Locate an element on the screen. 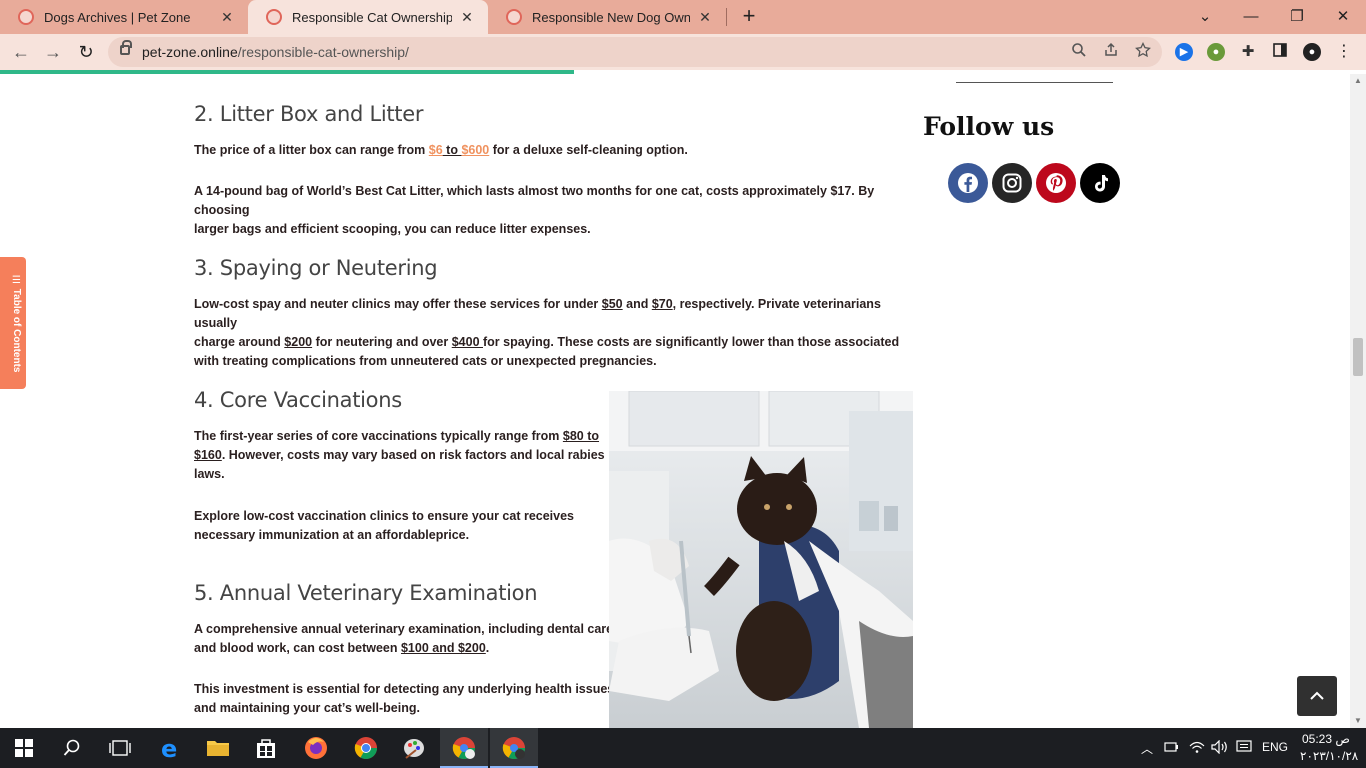 This screenshot has height=768, width=1366. taskbar-file-explorer-button is located at coordinates (218, 748).